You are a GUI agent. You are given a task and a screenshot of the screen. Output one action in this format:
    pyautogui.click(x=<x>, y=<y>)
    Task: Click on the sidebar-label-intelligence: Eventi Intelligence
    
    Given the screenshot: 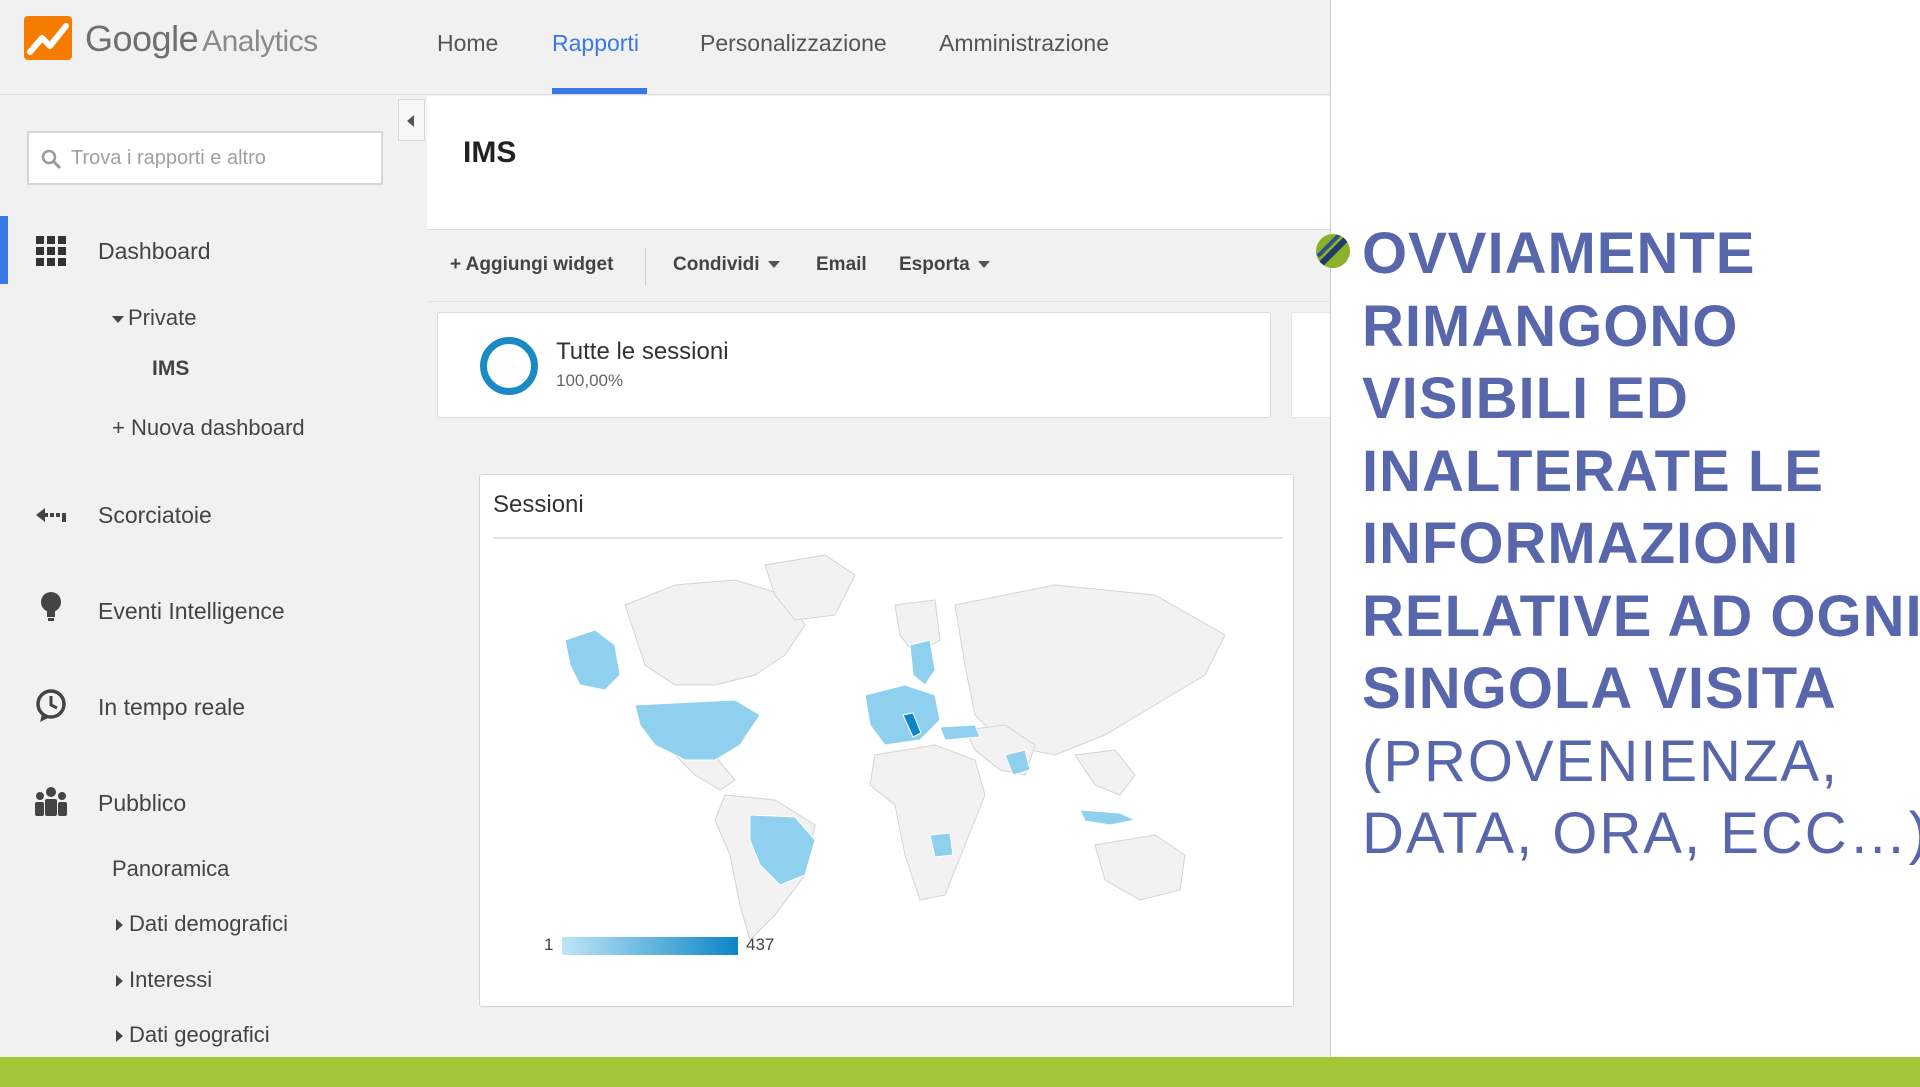 What is the action you would take?
    pyautogui.click(x=191, y=611)
    